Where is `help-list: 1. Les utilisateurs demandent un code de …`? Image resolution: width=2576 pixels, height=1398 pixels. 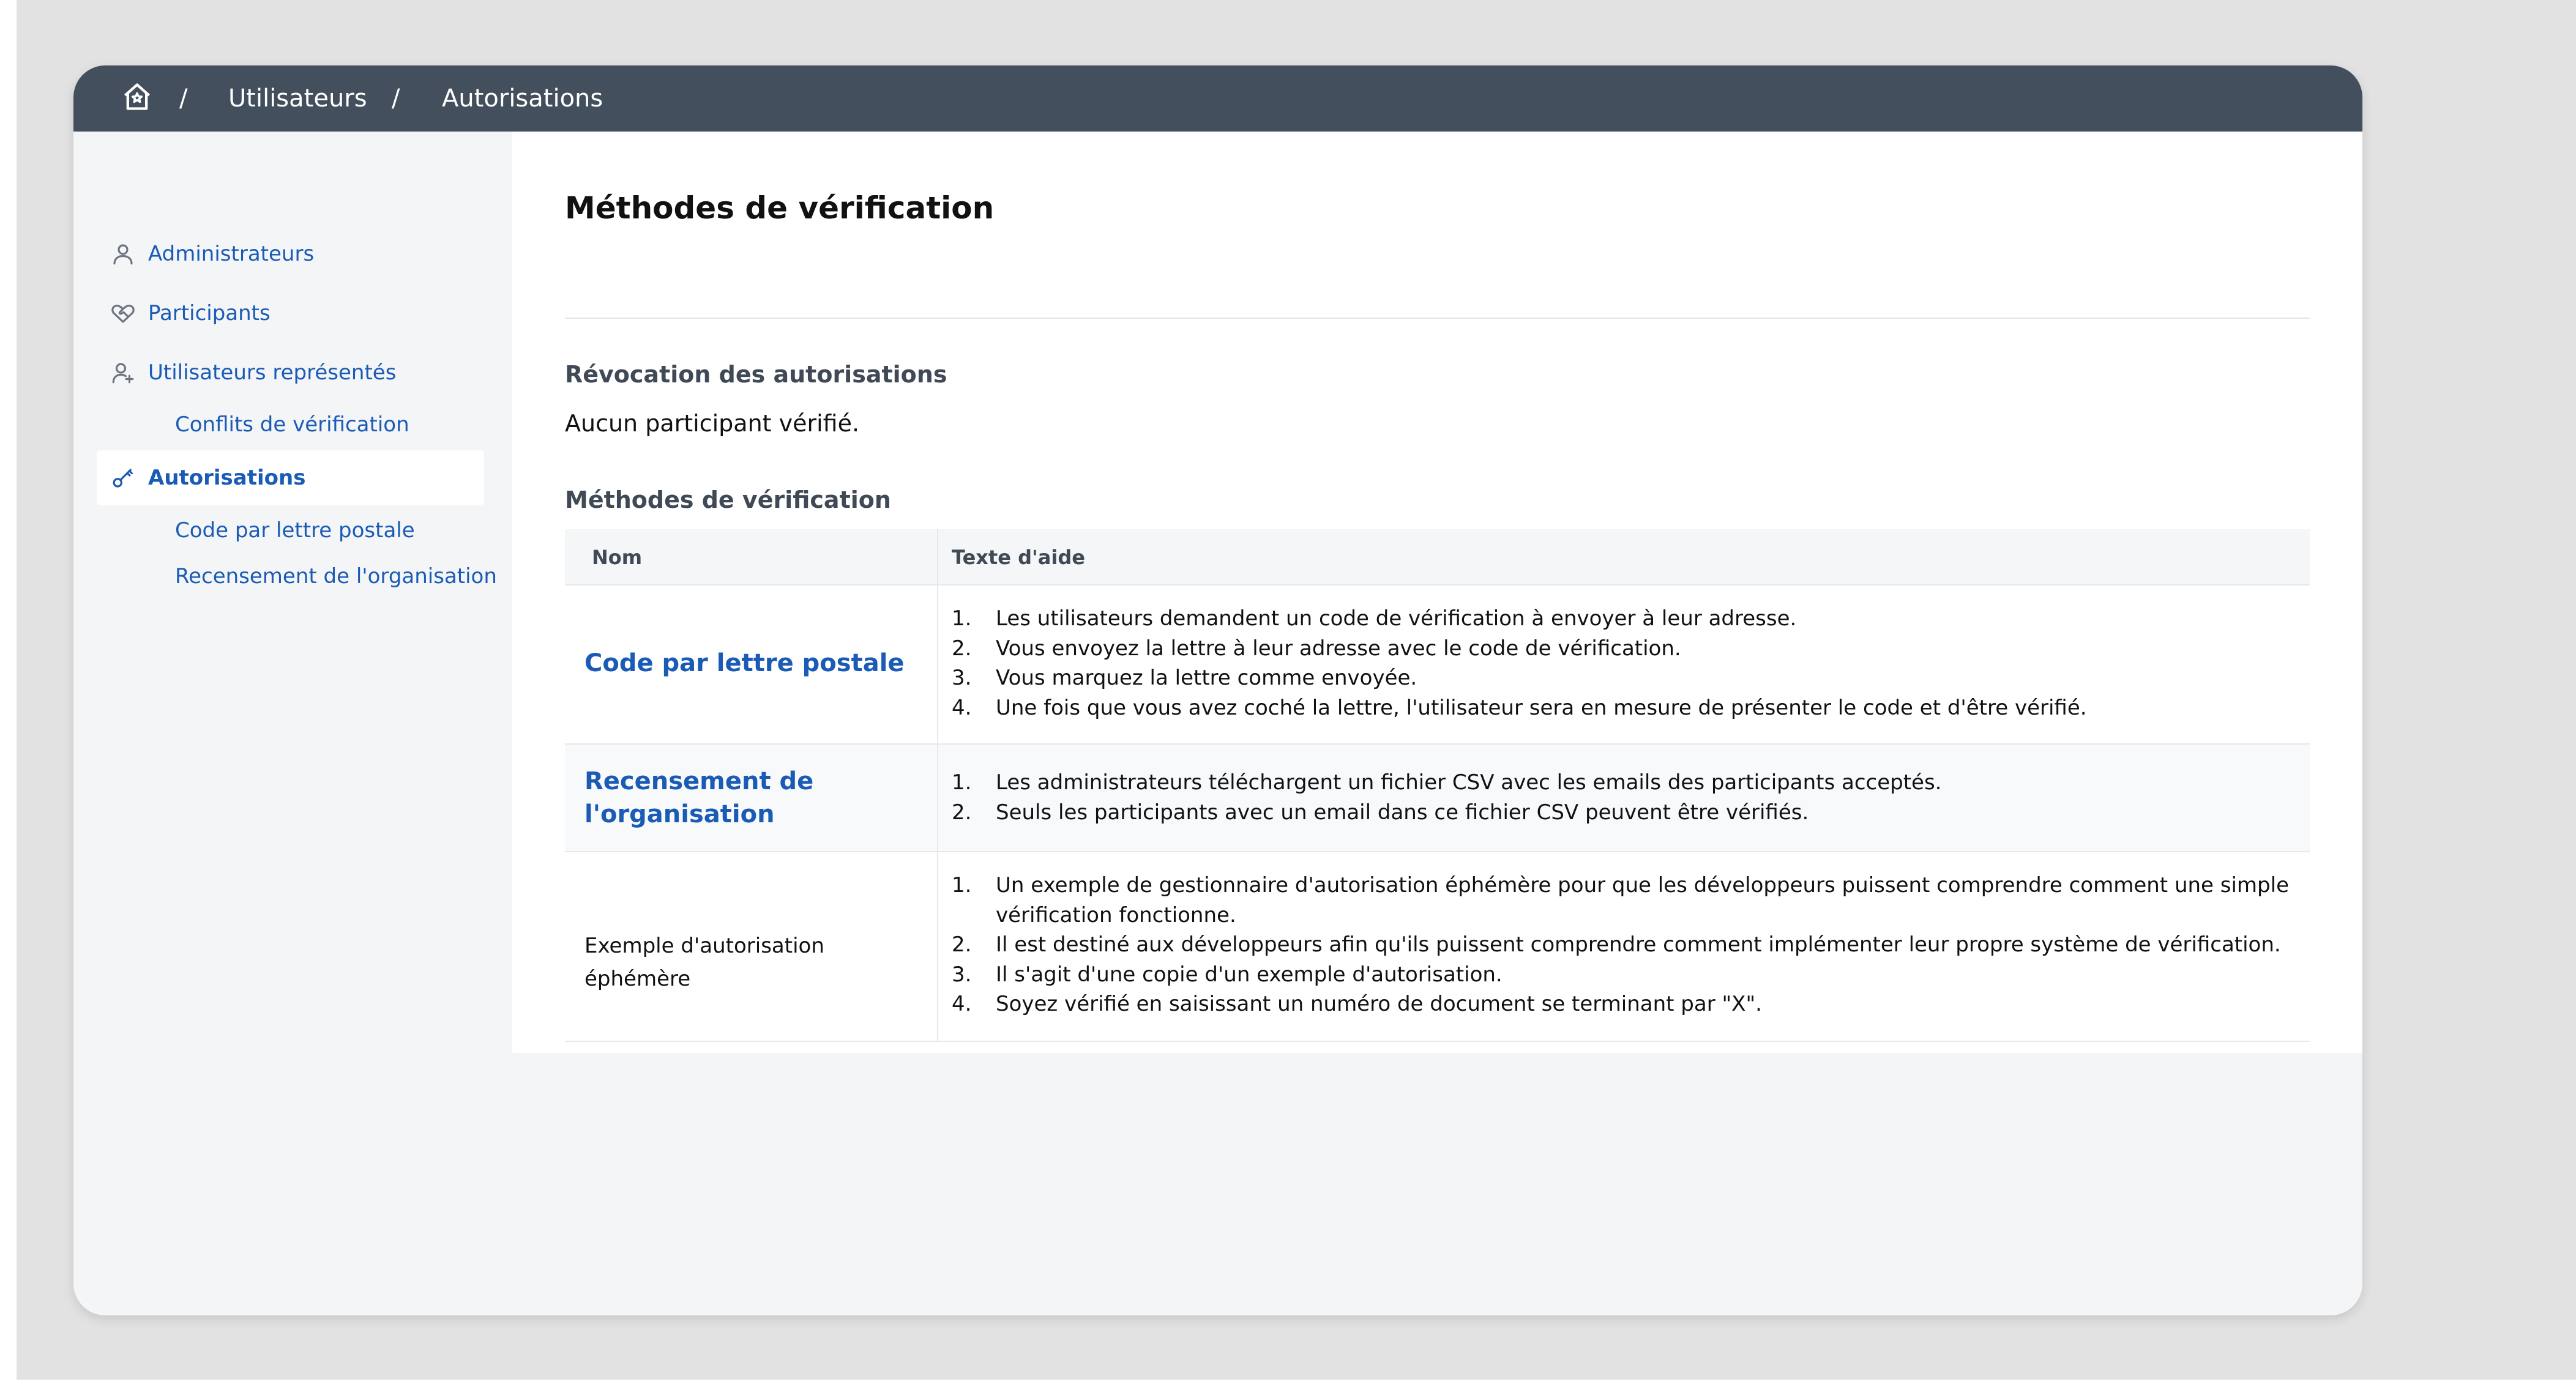
help-list: 1. Les utilisateurs demandent un code de … is located at coordinates (1625, 663).